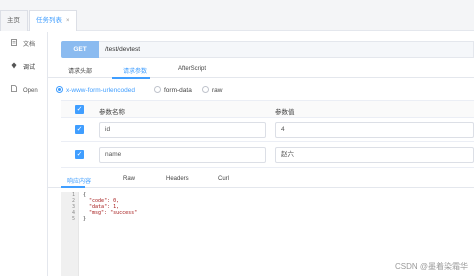 Image resolution: width=474 pixels, height=276 pixels. I want to click on request-url-row: GET /test/devtest, so click(267, 49).